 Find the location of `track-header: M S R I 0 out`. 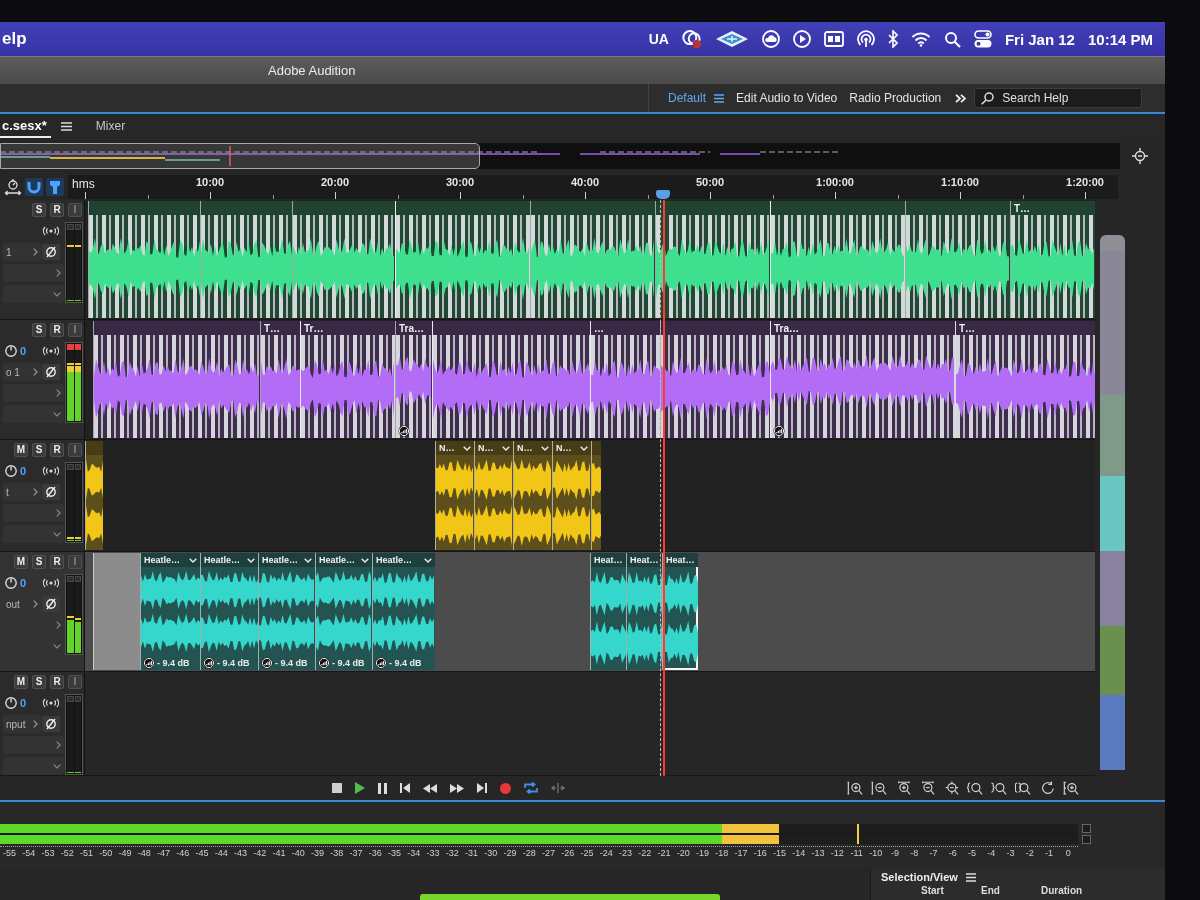

track-header: M S R I 0 out is located at coordinates (42, 611).